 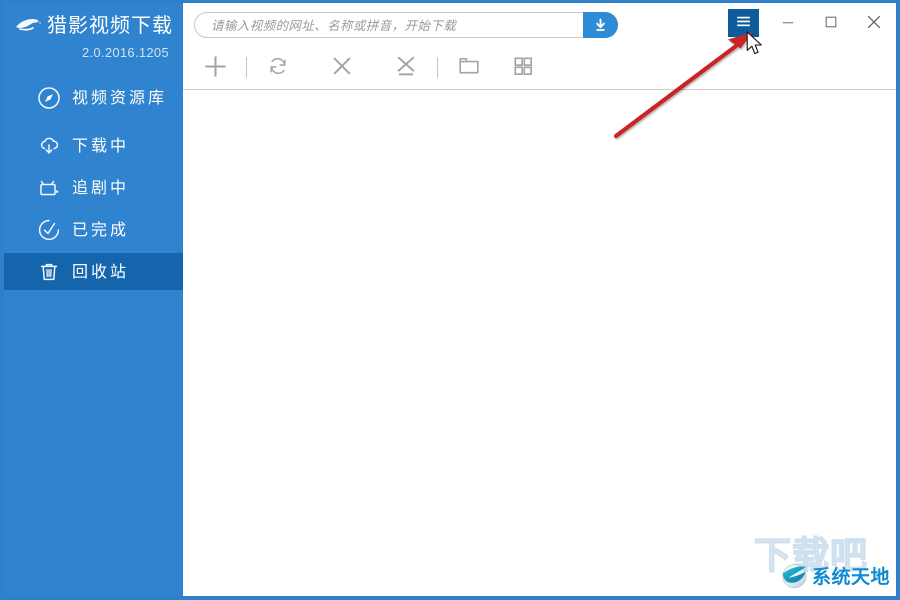 What do you see at coordinates (101, 271) in the screenshot?
I see `sidebar-item-label: 回收站` at bounding box center [101, 271].